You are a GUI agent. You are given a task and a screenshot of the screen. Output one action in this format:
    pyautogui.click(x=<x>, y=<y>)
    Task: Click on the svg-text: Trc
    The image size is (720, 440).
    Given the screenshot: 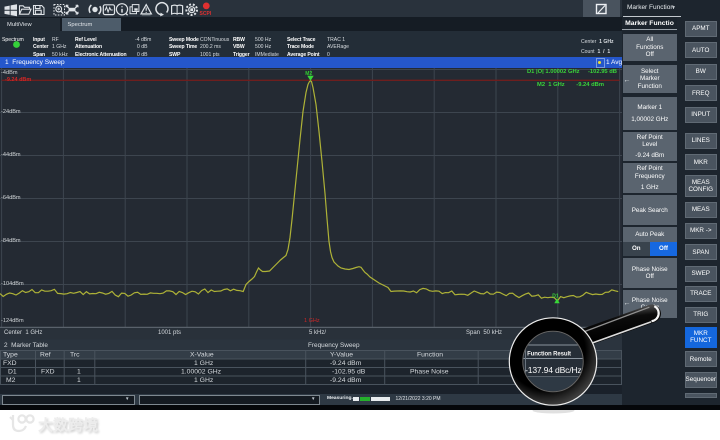 What is the action you would take?
    pyautogui.click(x=75, y=354)
    